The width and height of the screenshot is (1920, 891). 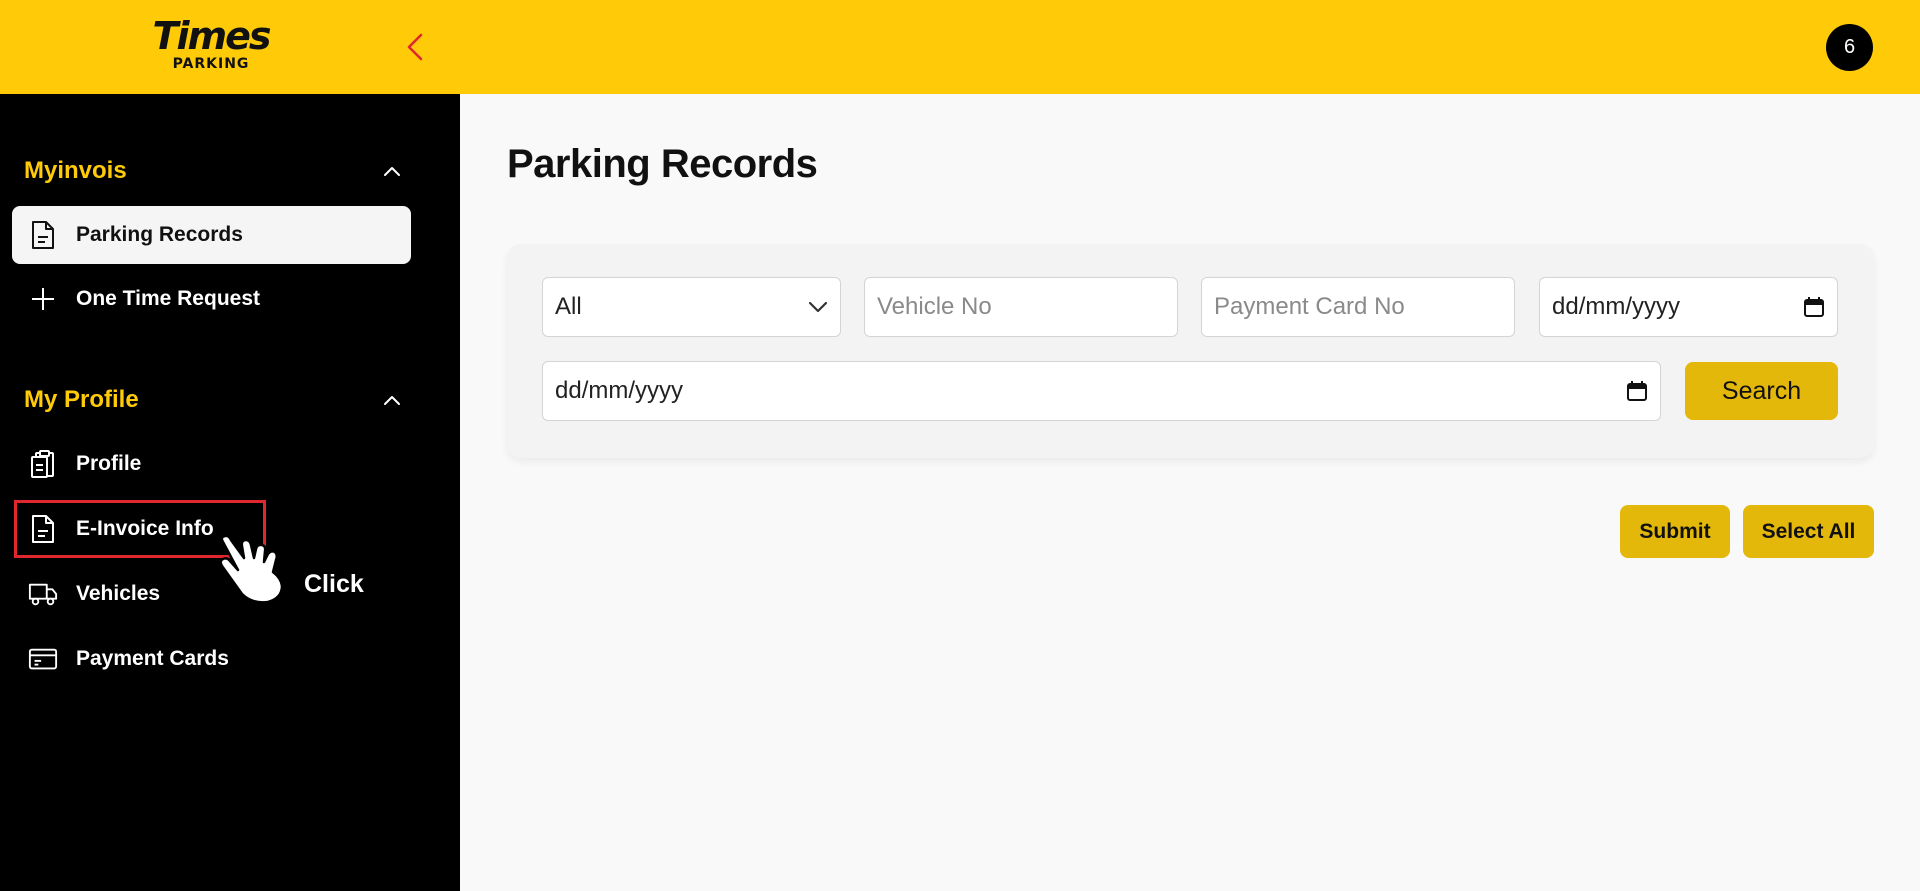 I want to click on date-from-placeholder: dd/mm/yyyy, so click(x=1616, y=306).